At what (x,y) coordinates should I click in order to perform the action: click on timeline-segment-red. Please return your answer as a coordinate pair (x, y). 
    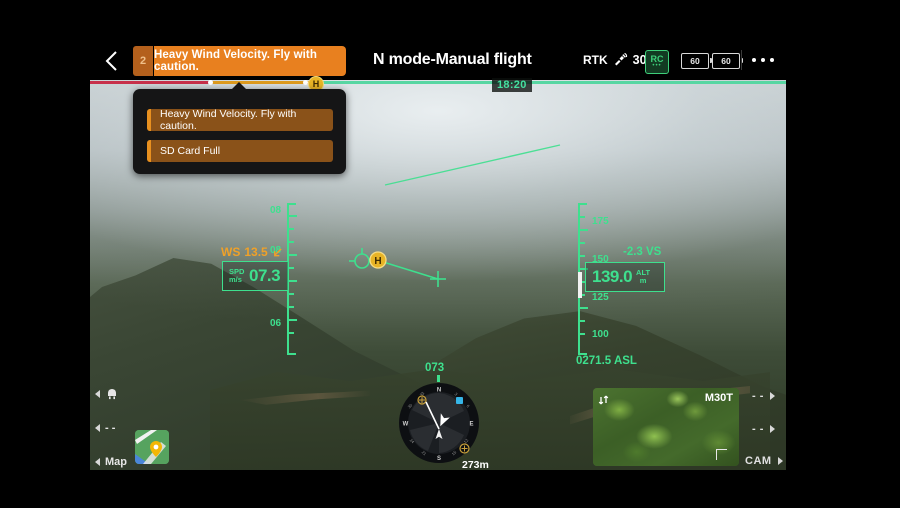
    Looking at the image, I should click on (150, 82).